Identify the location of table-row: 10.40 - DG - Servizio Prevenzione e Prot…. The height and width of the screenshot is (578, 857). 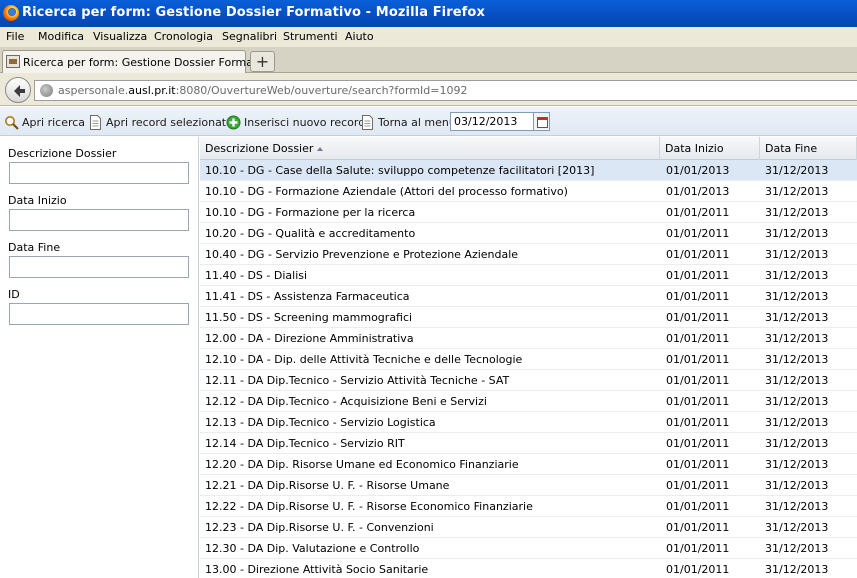
(528, 254).